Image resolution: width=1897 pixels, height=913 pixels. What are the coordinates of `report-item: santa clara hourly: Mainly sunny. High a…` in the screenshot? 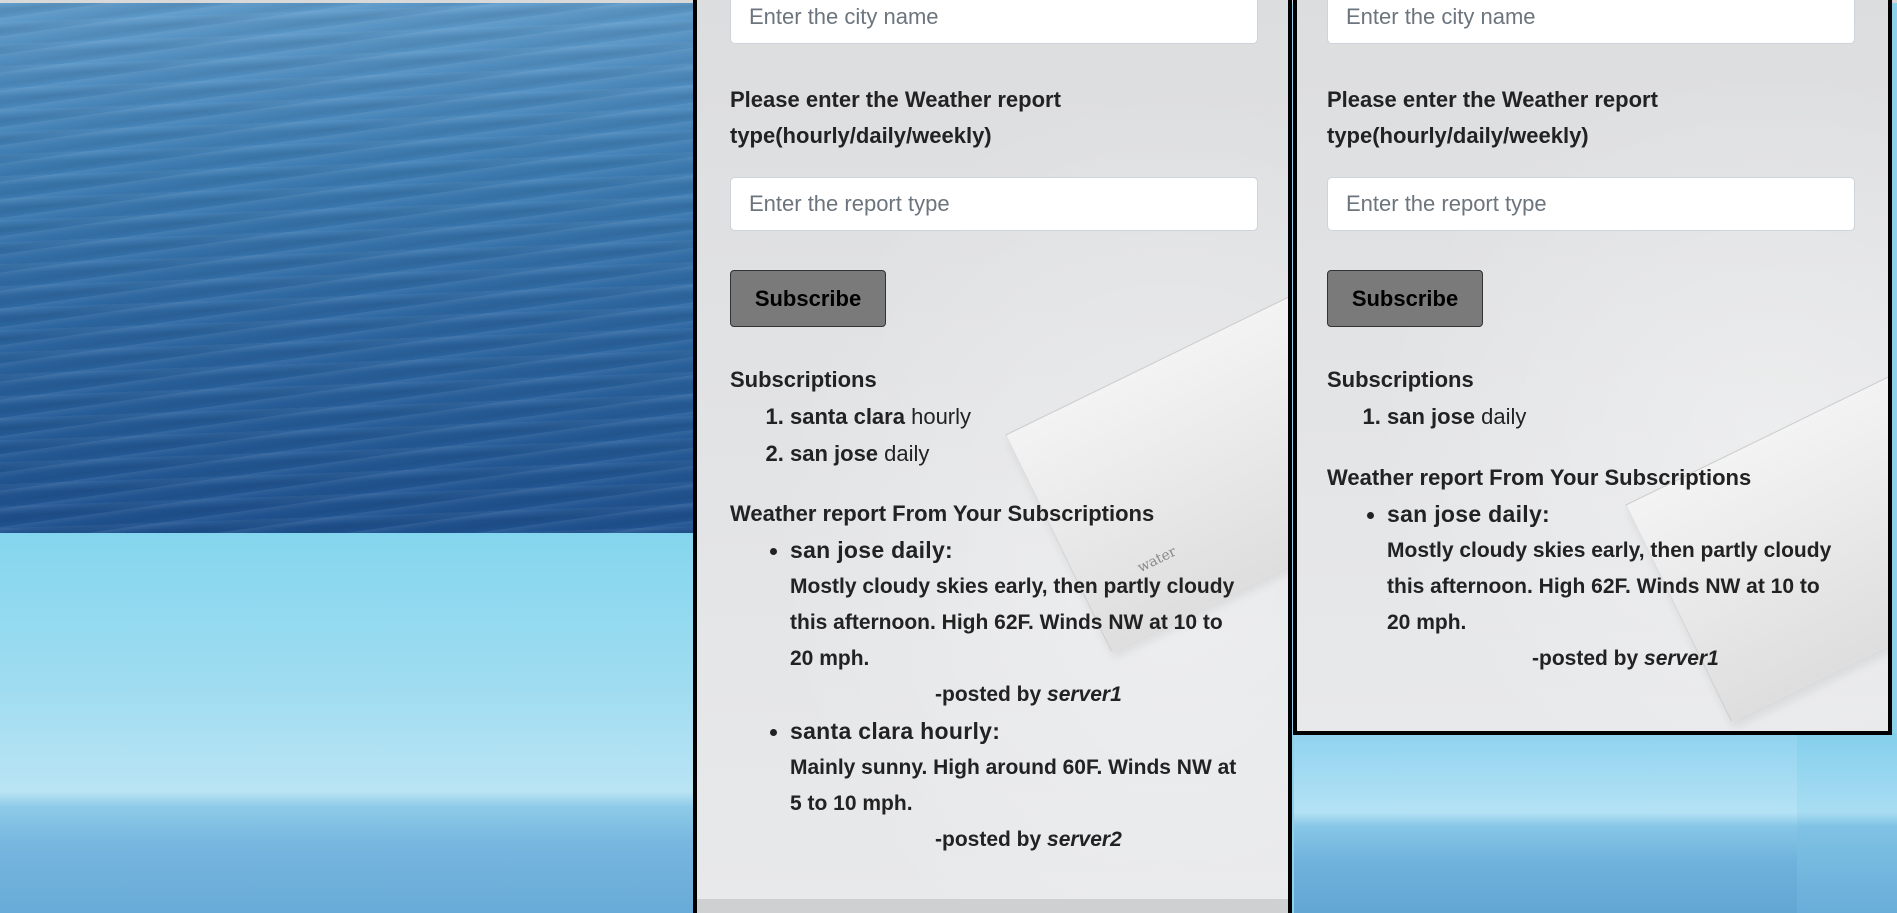 It's located at (1015, 785).